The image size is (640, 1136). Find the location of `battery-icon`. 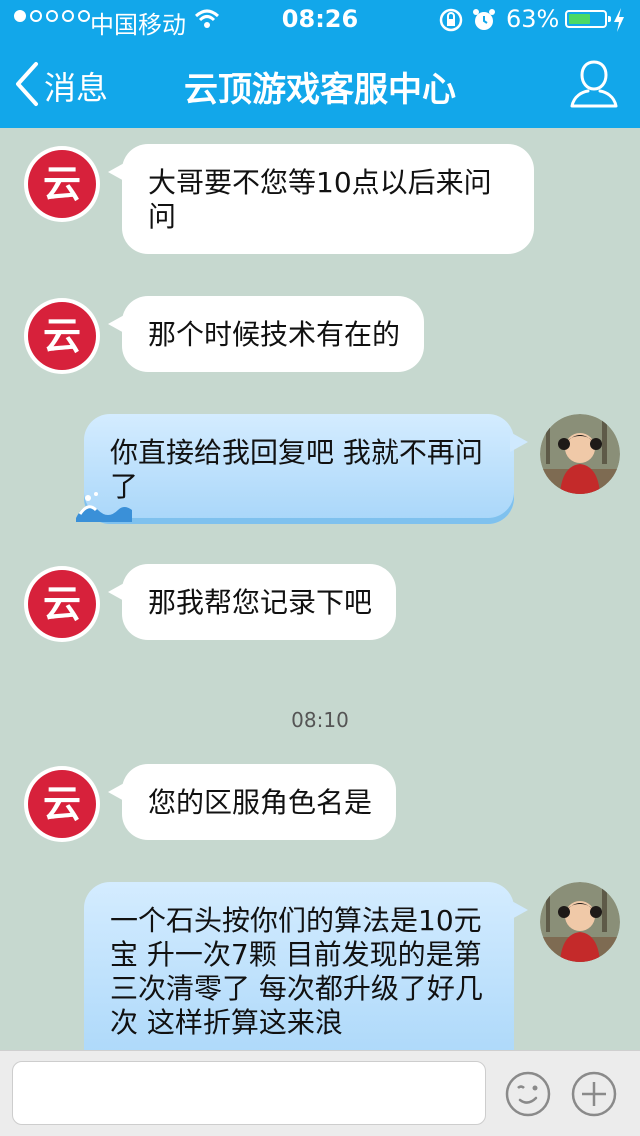

battery-icon is located at coordinates (588, 19).